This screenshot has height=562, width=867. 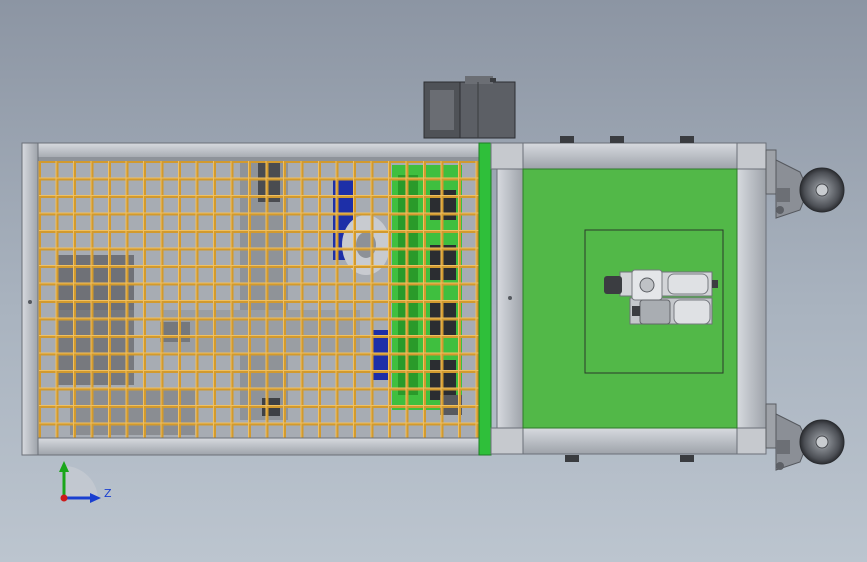 I want to click on orientation-triad: Z, so click(x=85, y=482).